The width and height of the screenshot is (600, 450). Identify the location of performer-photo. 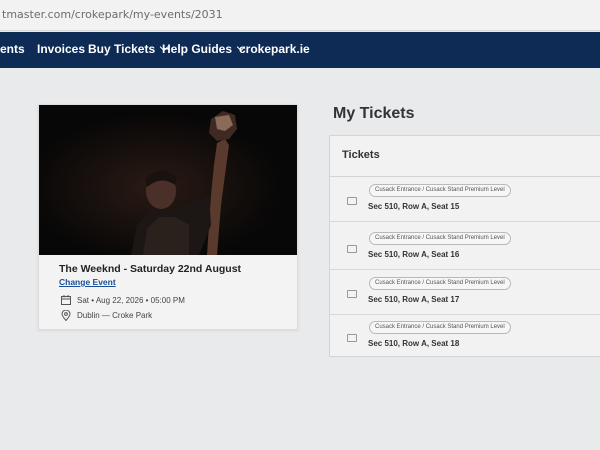
(168, 180).